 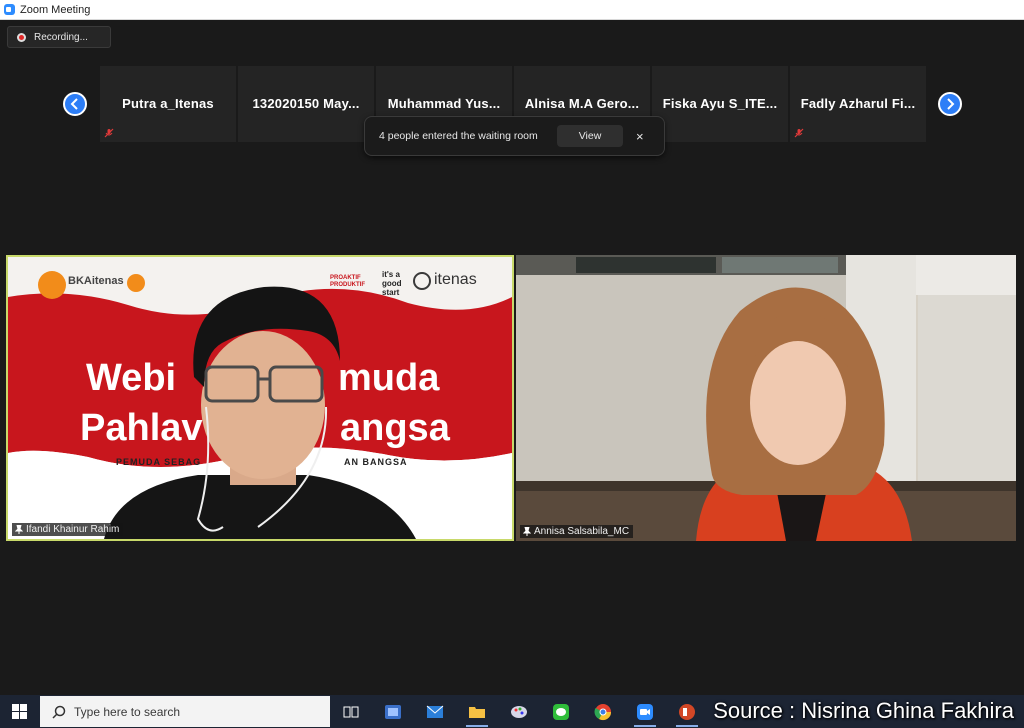 What do you see at coordinates (392, 283) in the screenshot?
I see `good-start-logo-text: it's a good start` at bounding box center [392, 283].